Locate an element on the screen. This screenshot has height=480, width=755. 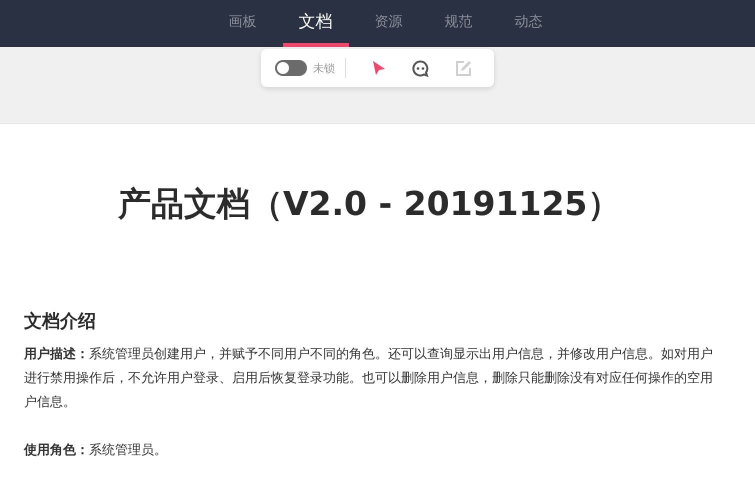
lock-label: 未锁 is located at coordinates (324, 68).